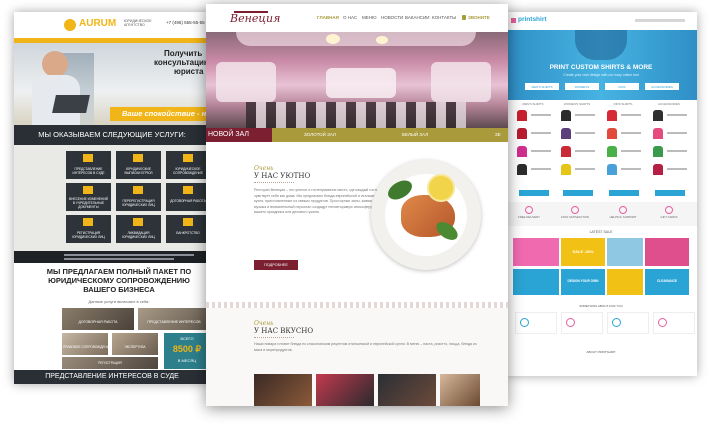 Image resolution: width=710 pixels, height=432 pixels. I want to click on hero-button: KIDS, so click(622, 86).